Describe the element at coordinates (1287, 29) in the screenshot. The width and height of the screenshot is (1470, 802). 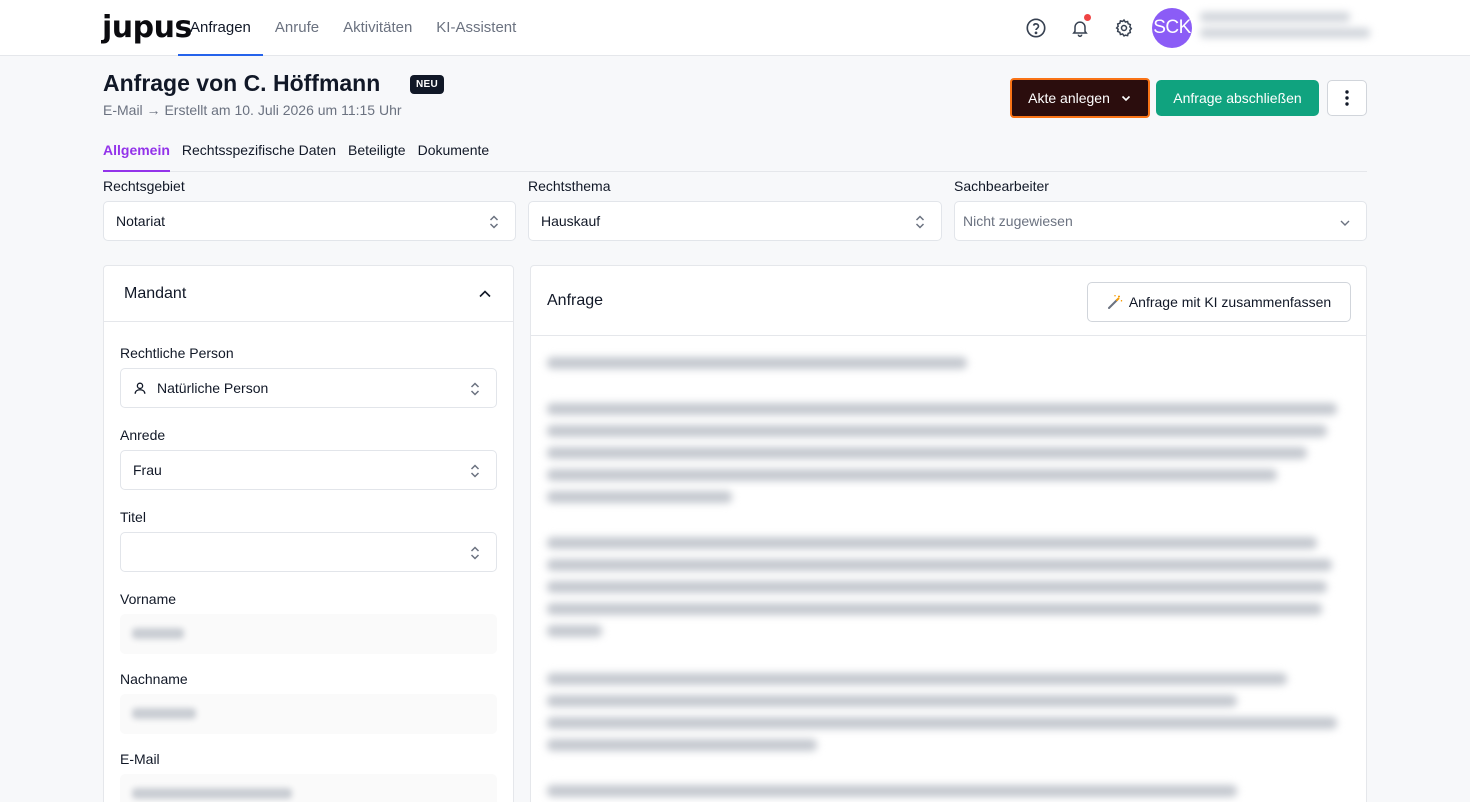
I see `user-info-blurred` at that location.